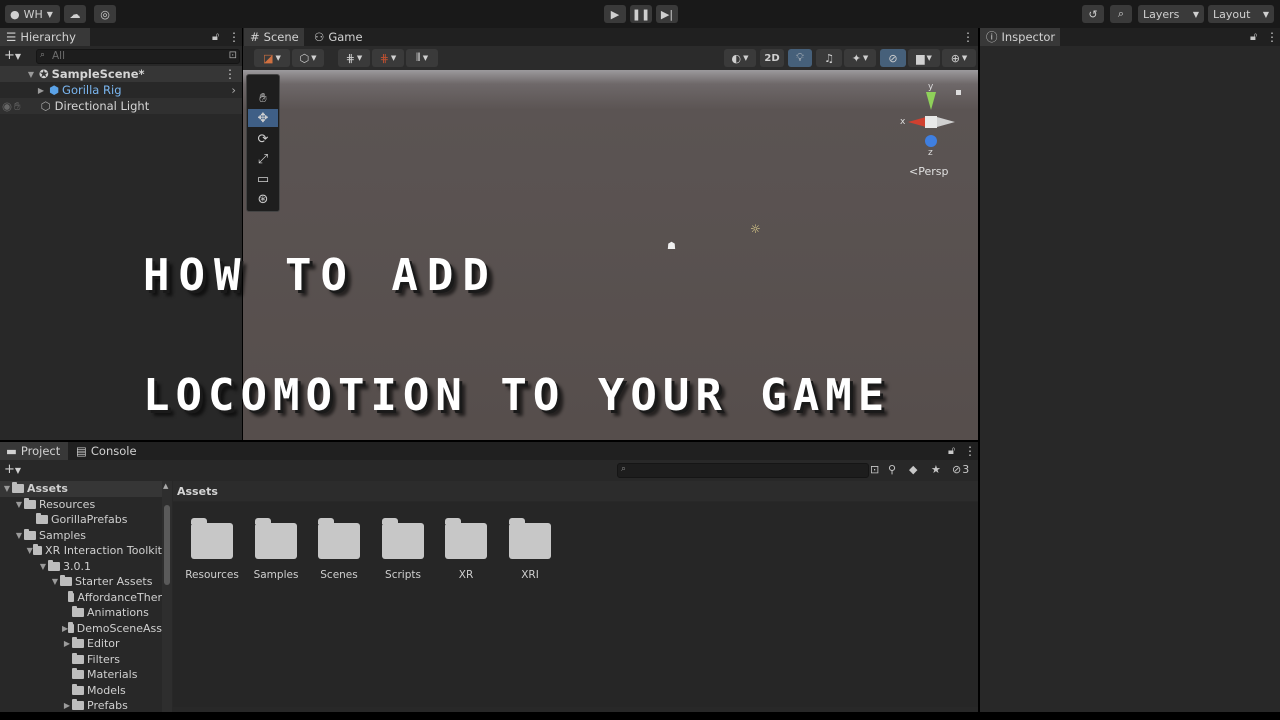  I want to click on cloud-icon: ☁, so click(75, 14).